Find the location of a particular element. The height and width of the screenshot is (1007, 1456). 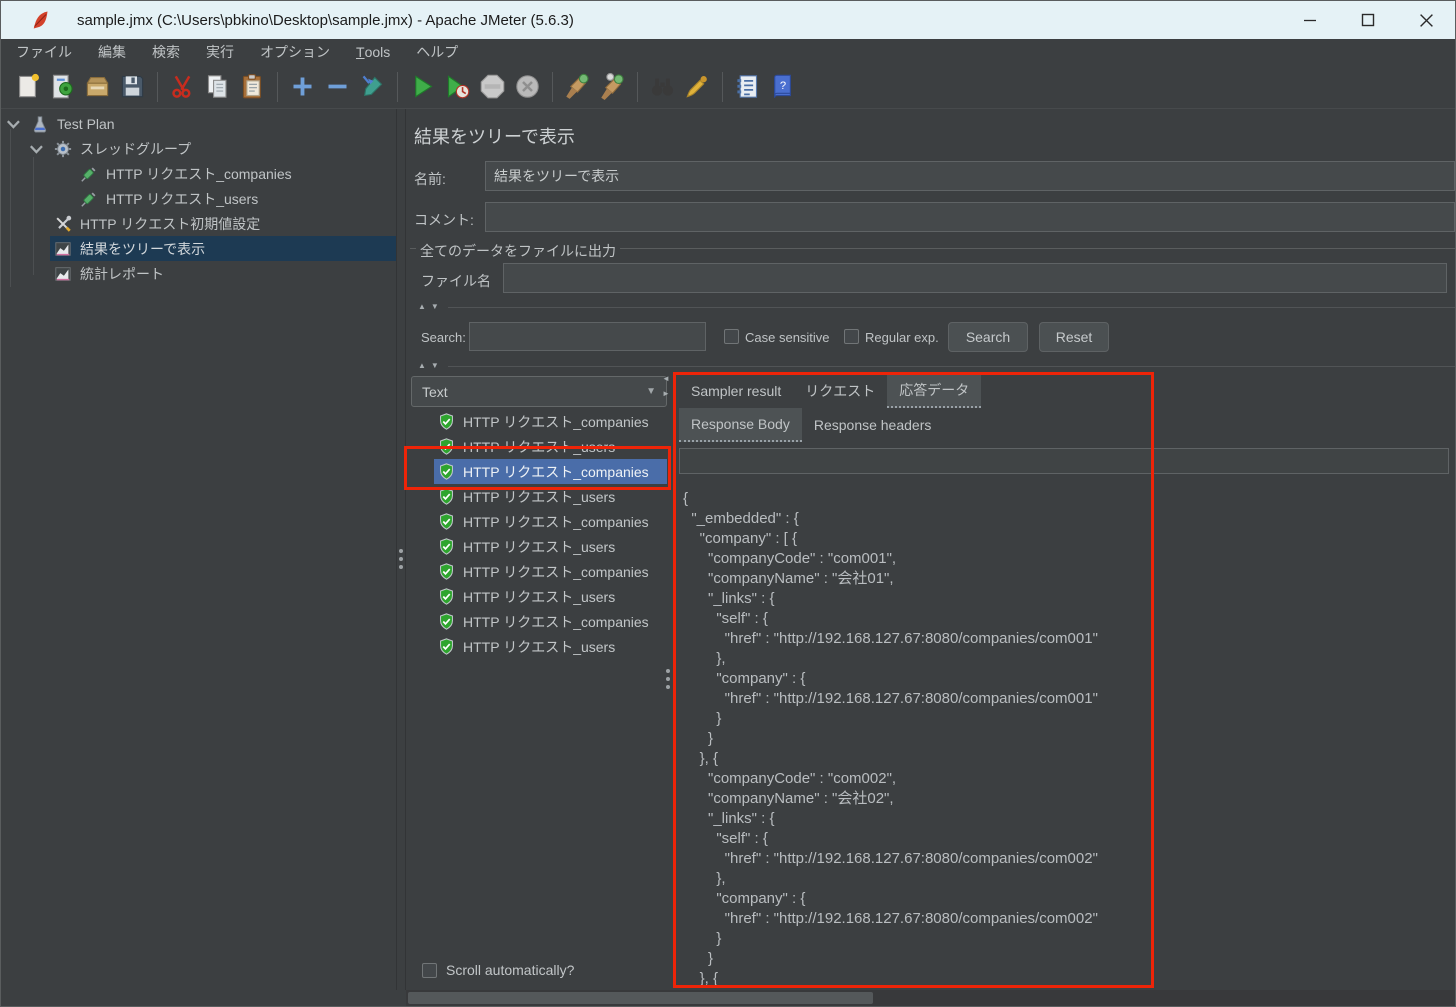

tree-item-5: 結果をツリーで表示 is located at coordinates (198, 248).